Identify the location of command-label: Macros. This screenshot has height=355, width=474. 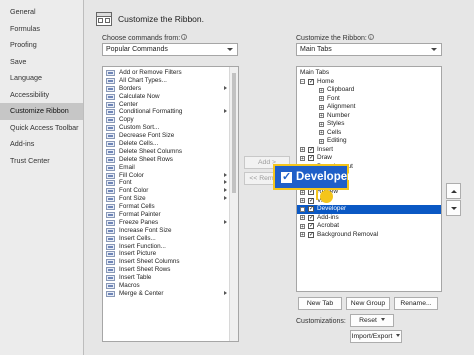
(129, 286).